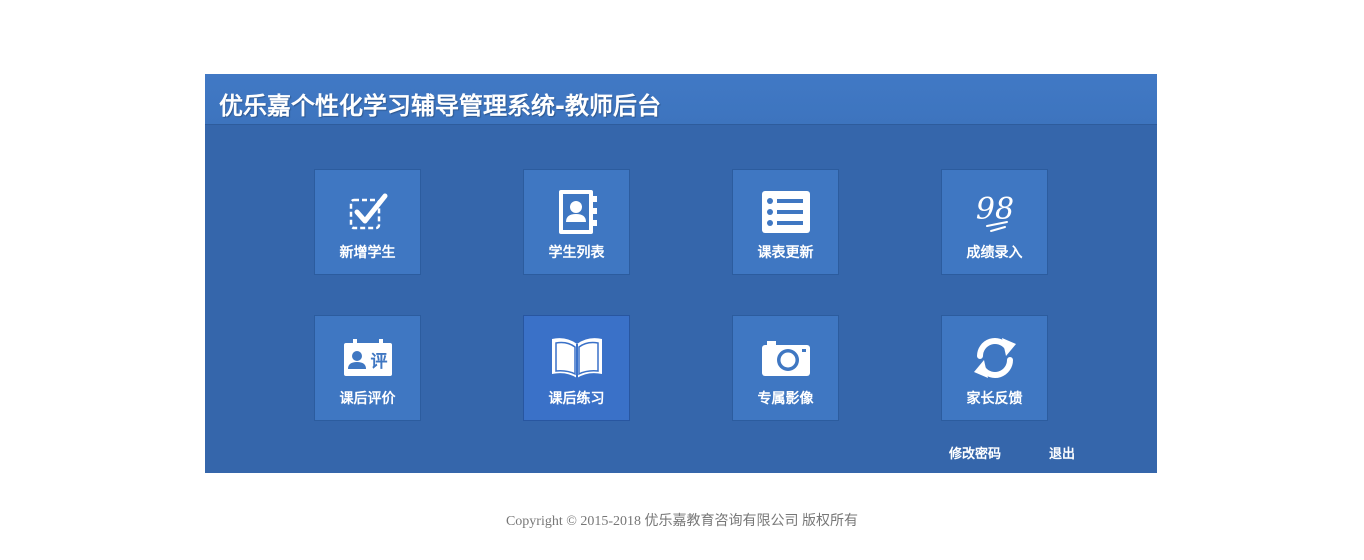  What do you see at coordinates (681, 99) in the screenshot?
I see `panel-header: 优乐嘉个性化学习辅导管理系统-教师后台` at bounding box center [681, 99].